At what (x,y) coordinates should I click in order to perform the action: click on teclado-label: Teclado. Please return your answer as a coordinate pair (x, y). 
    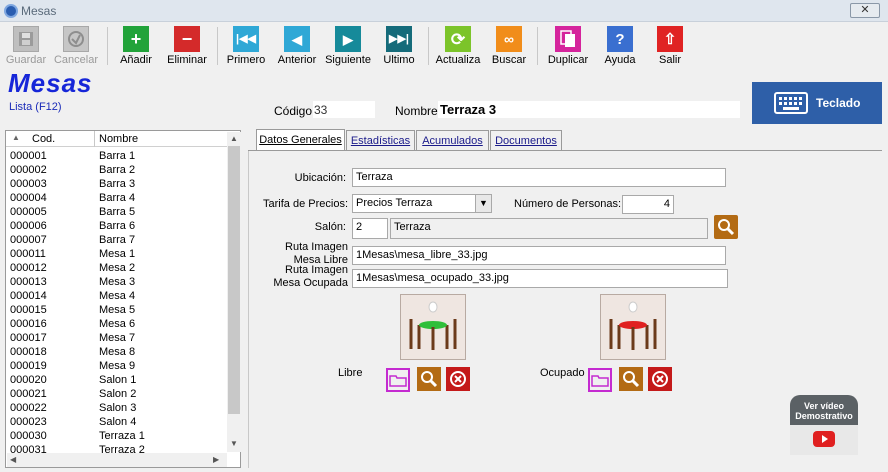
    Looking at the image, I should click on (838, 103).